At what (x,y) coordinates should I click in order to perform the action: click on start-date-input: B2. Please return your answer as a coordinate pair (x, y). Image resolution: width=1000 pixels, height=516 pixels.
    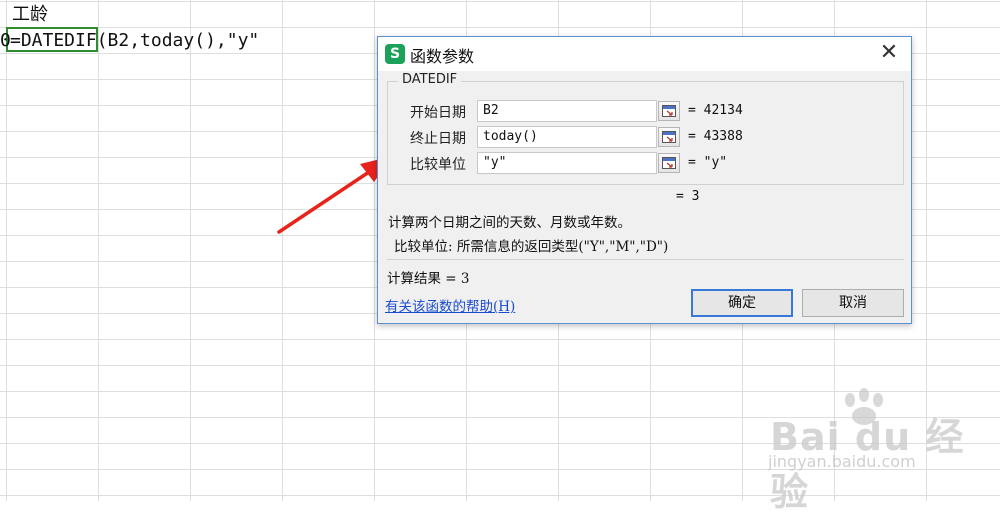
    Looking at the image, I should click on (567, 111).